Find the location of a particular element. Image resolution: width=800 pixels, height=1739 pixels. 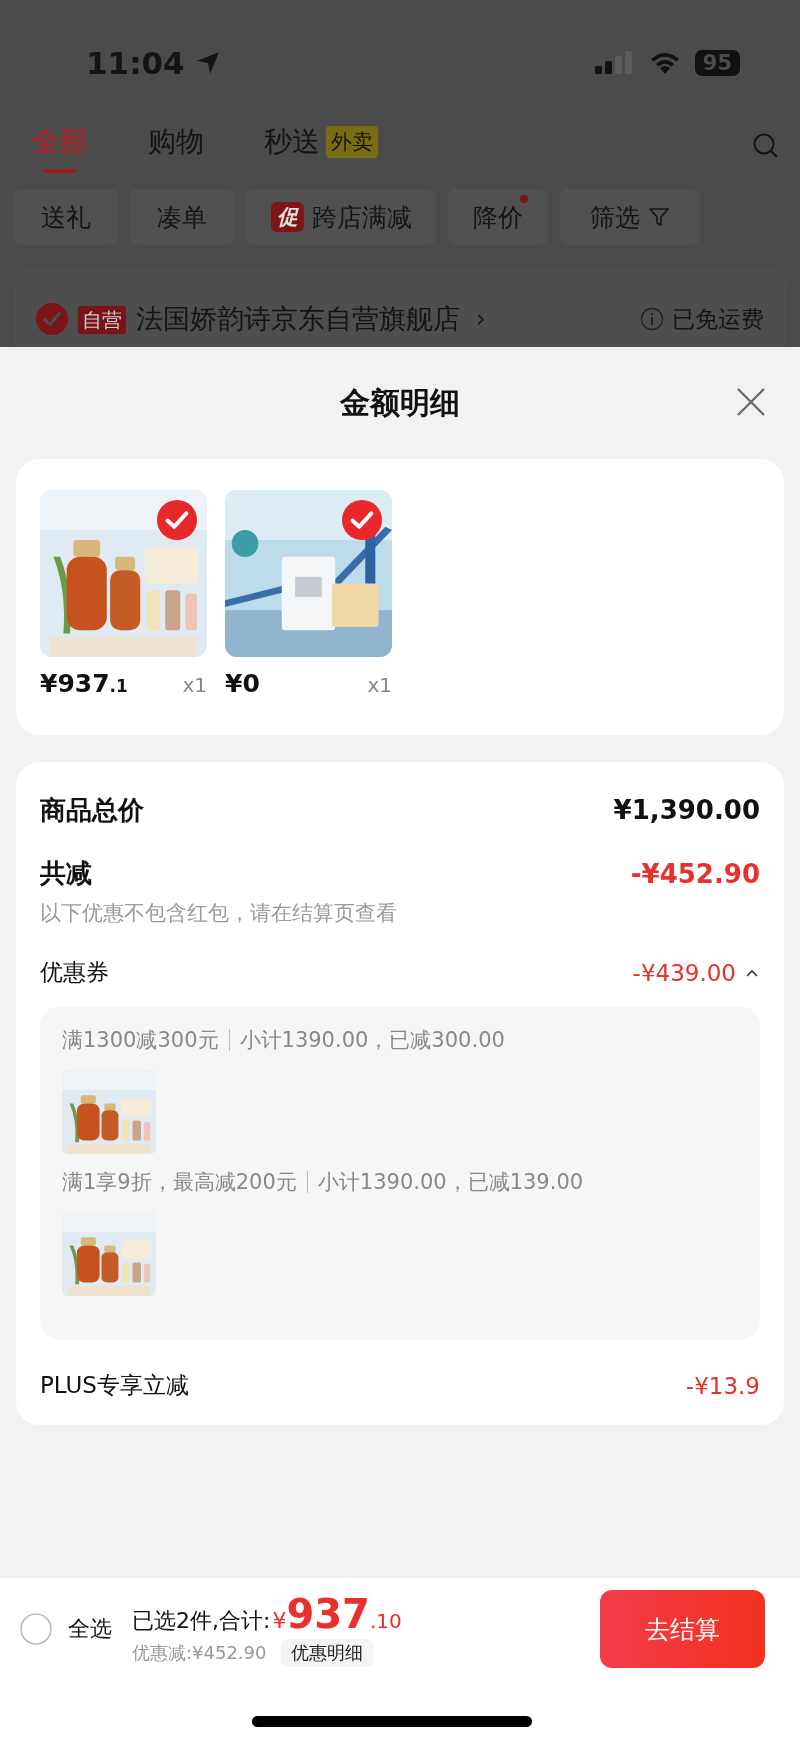

battery-level: 95 is located at coordinates (717, 63).